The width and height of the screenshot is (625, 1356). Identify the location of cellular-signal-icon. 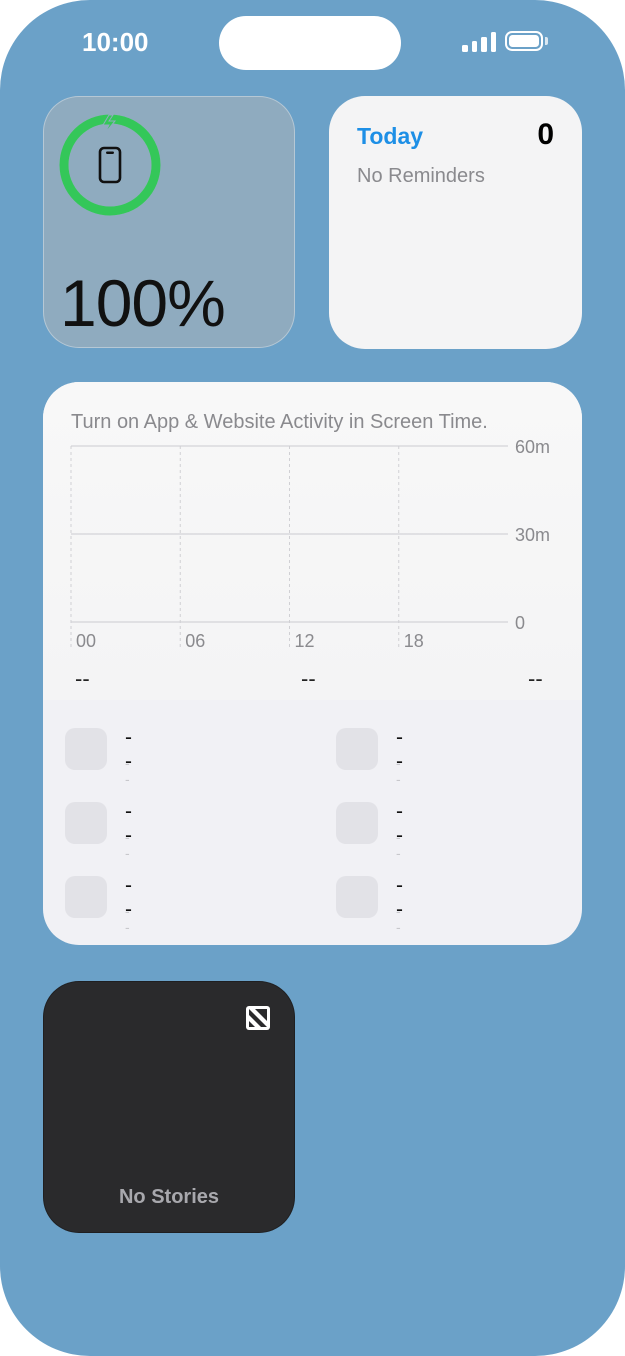
(479, 42).